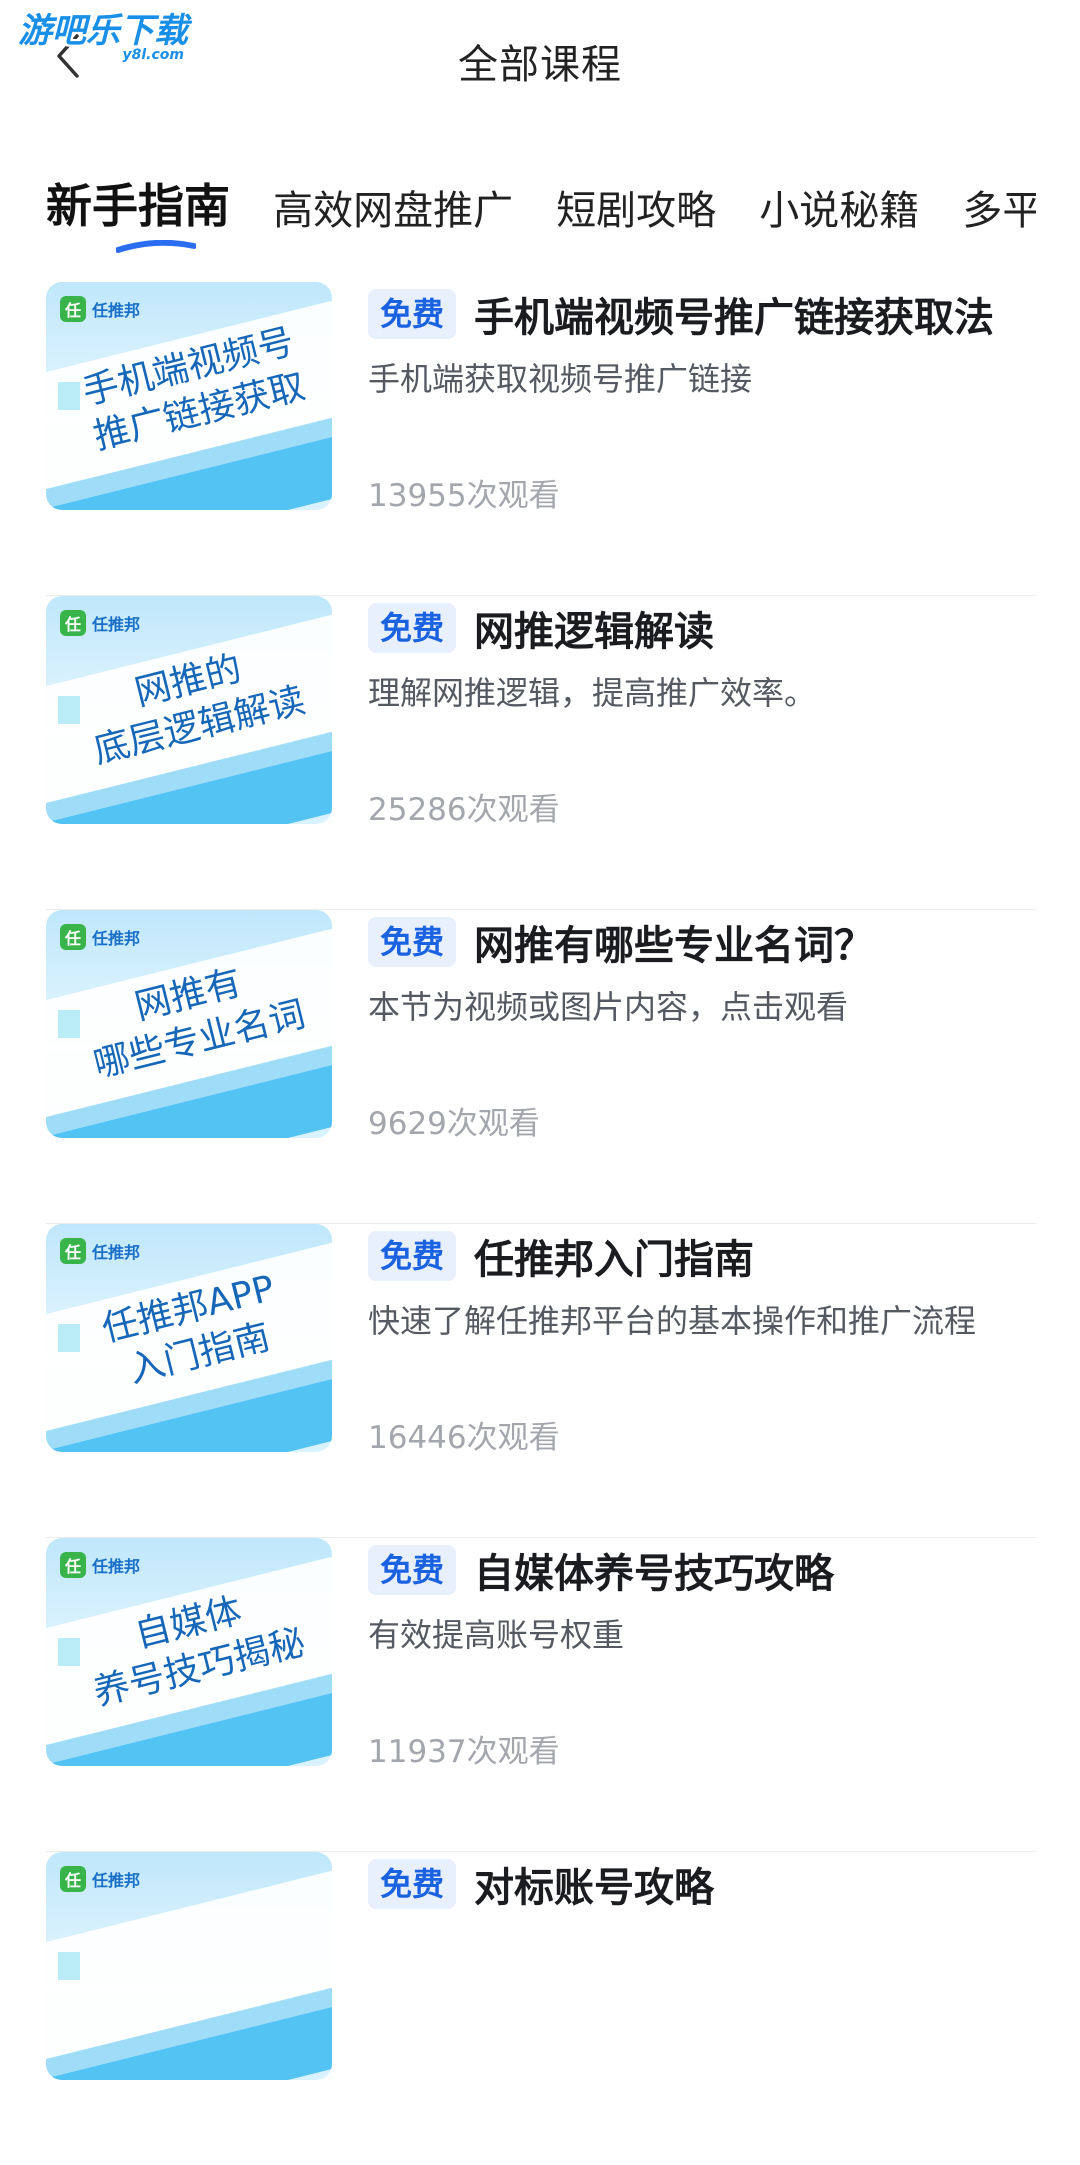 Image resolution: width=1080 pixels, height=2165 pixels. Describe the element at coordinates (636, 211) in the screenshot. I see `tab-label: 短剧攻略` at that location.